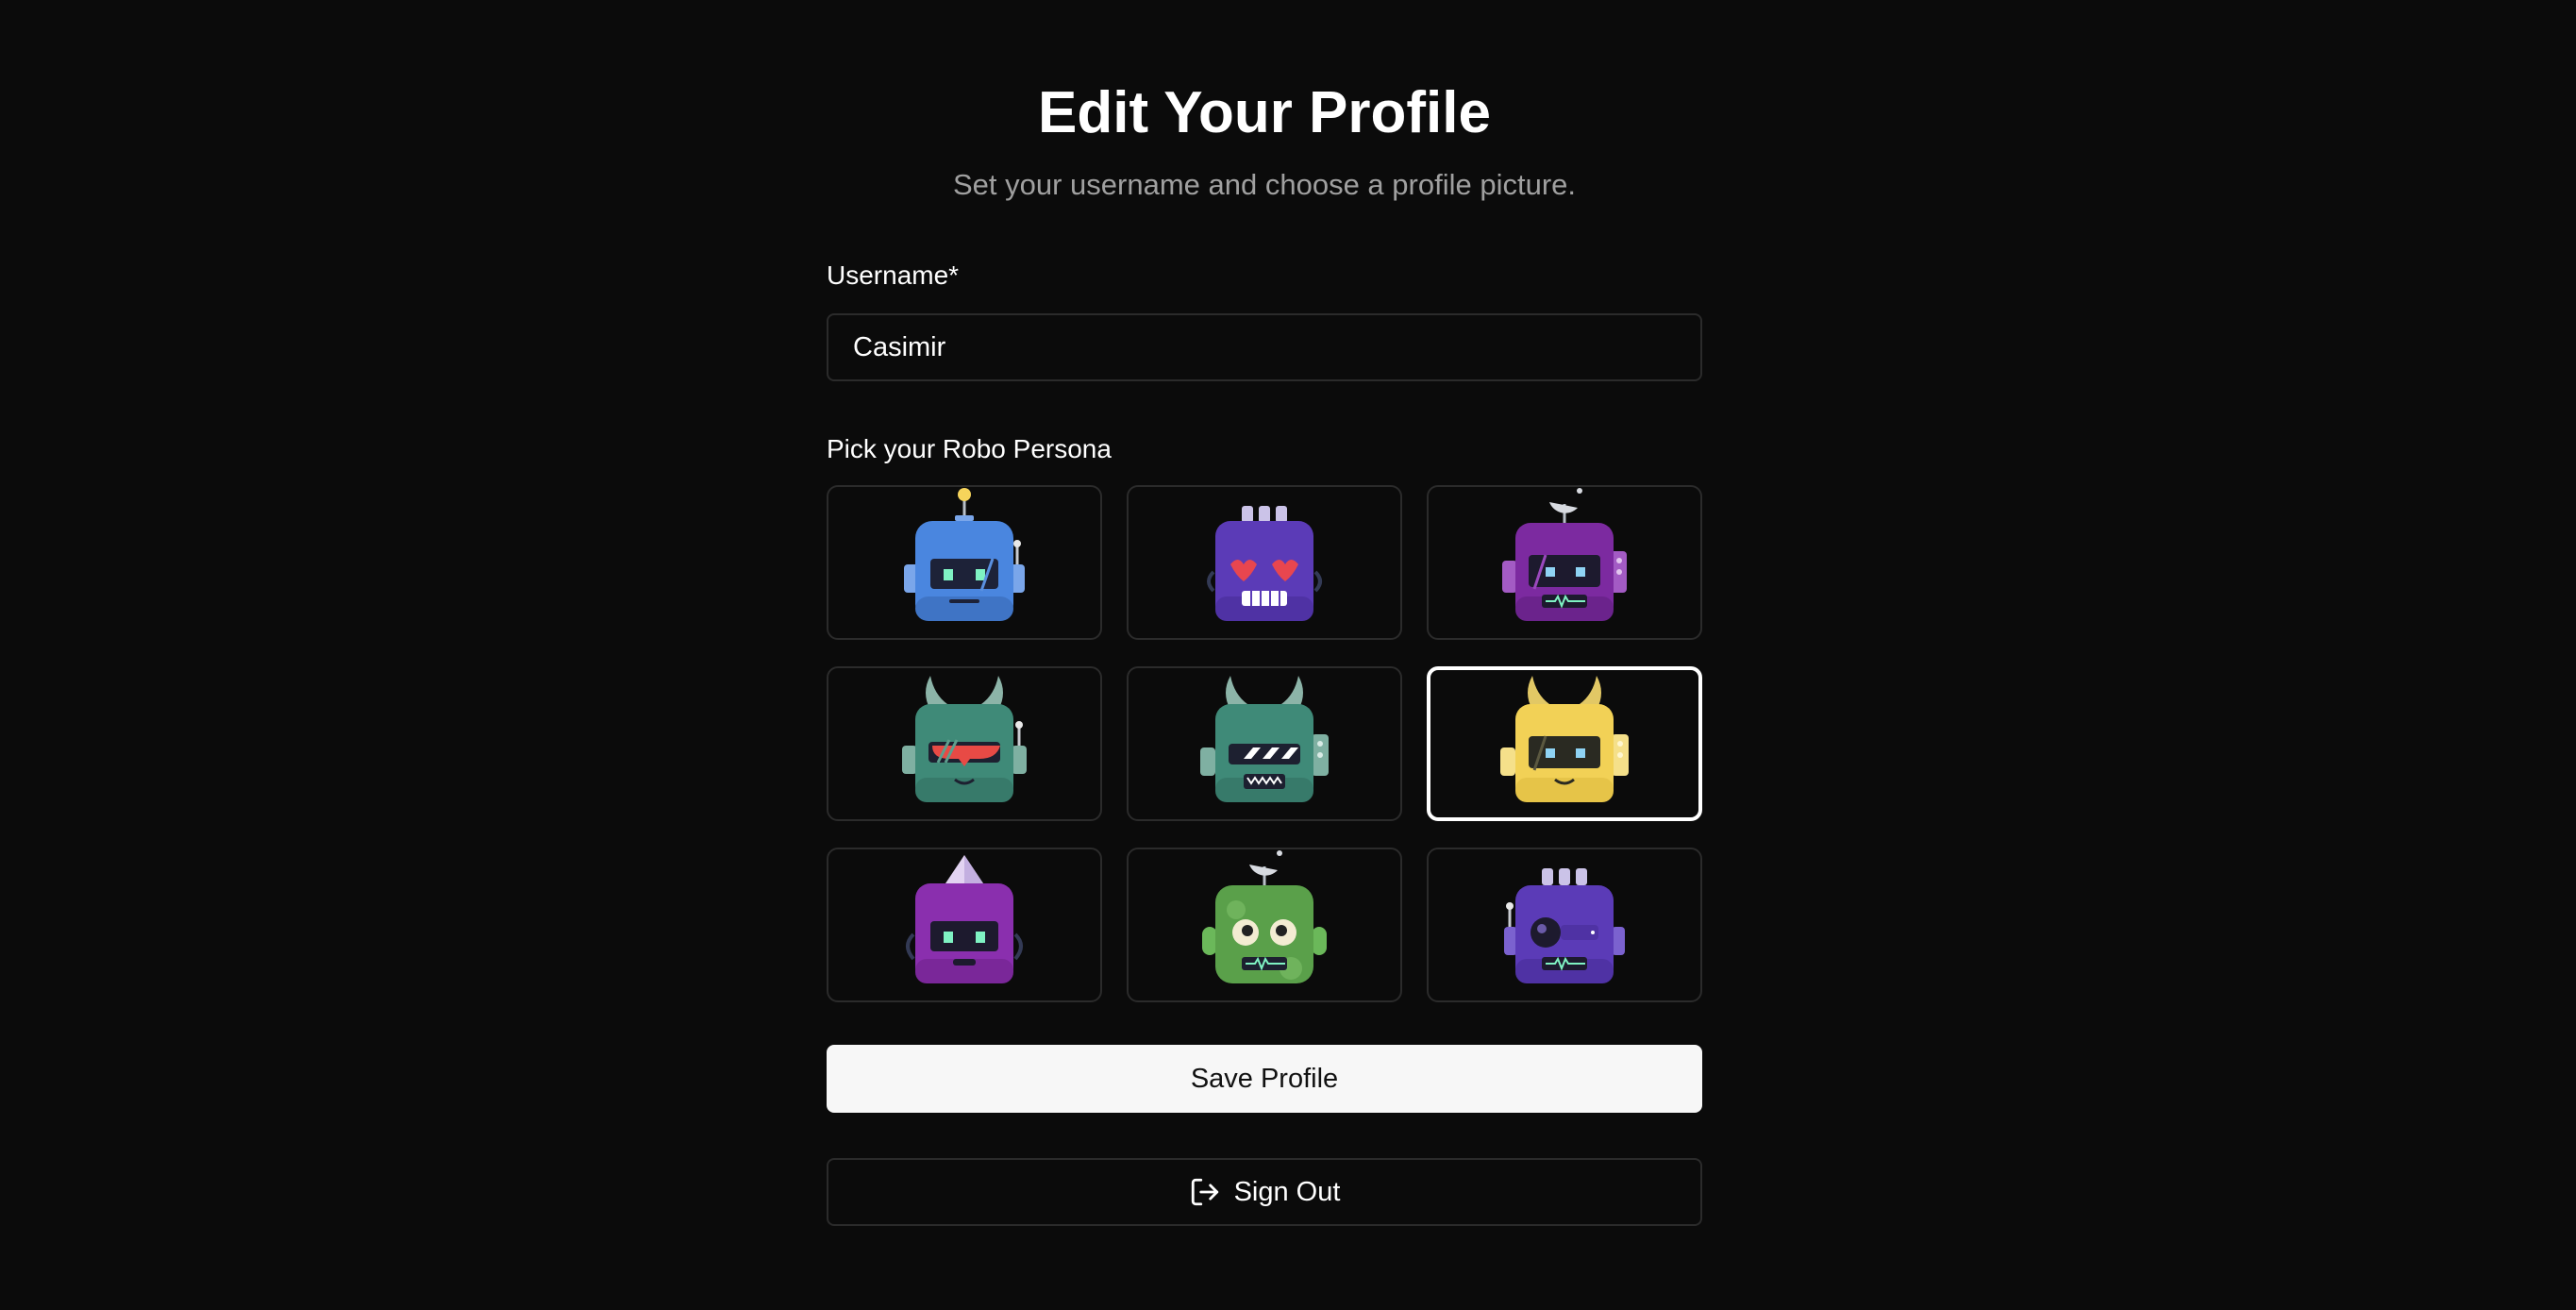 This screenshot has width=2576, height=1310. I want to click on username-input, so click(1264, 347).